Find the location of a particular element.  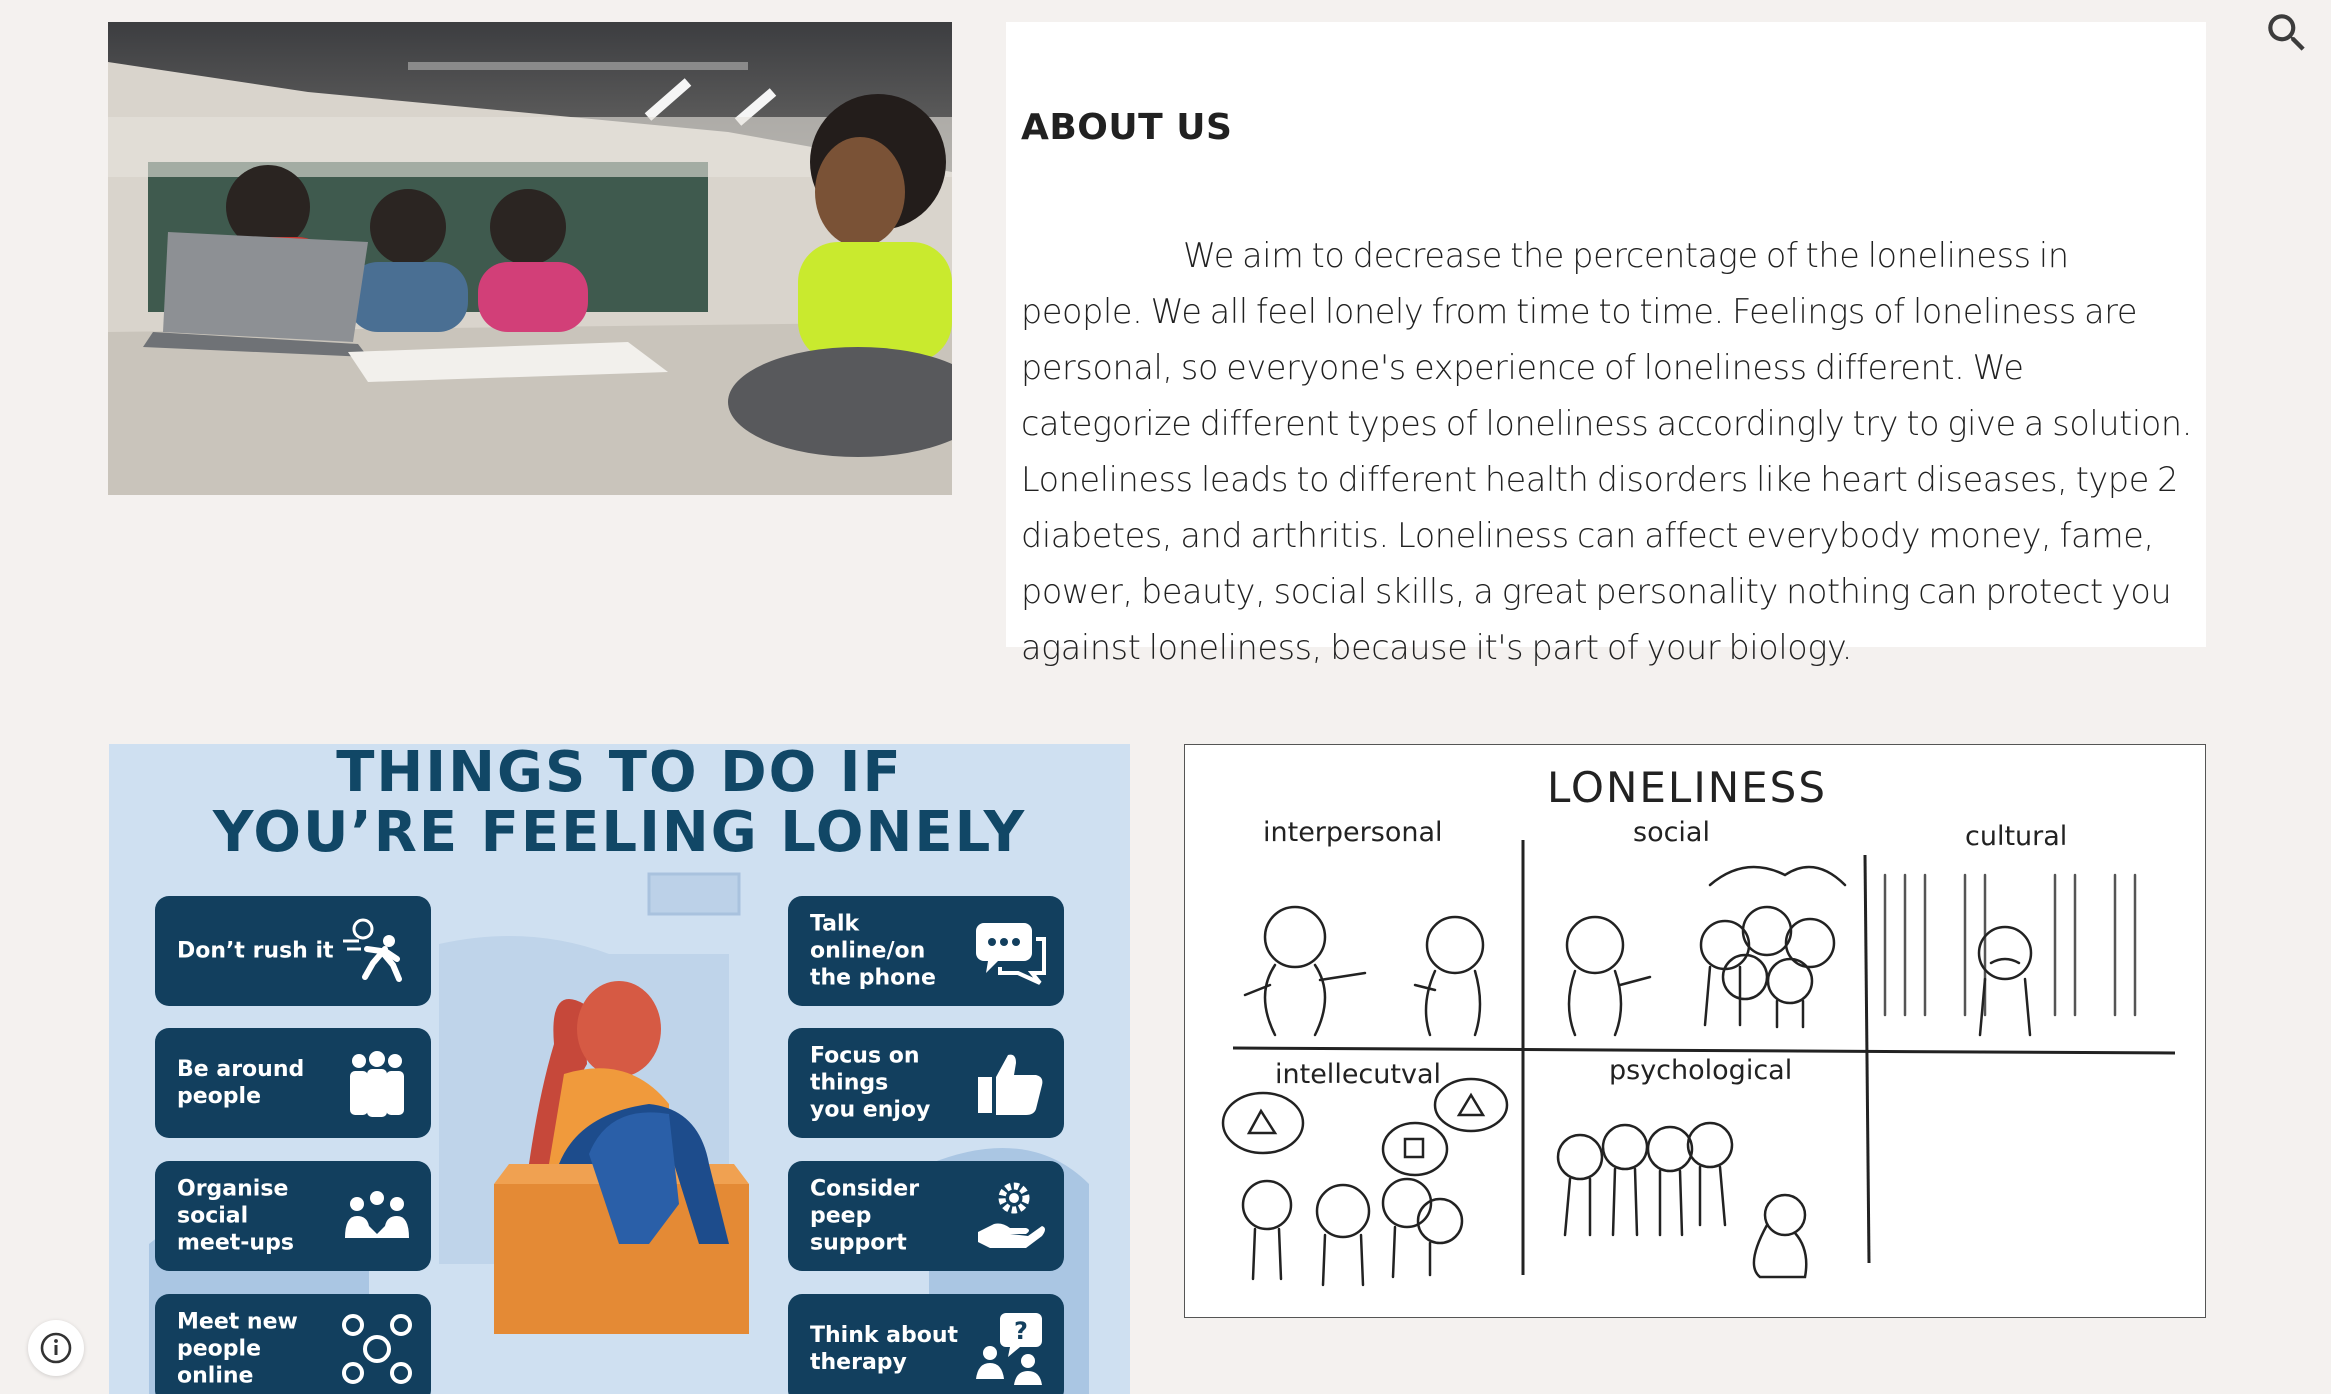

tip-think-about-therapy: Think about therapy ? is located at coordinates (926, 1344).